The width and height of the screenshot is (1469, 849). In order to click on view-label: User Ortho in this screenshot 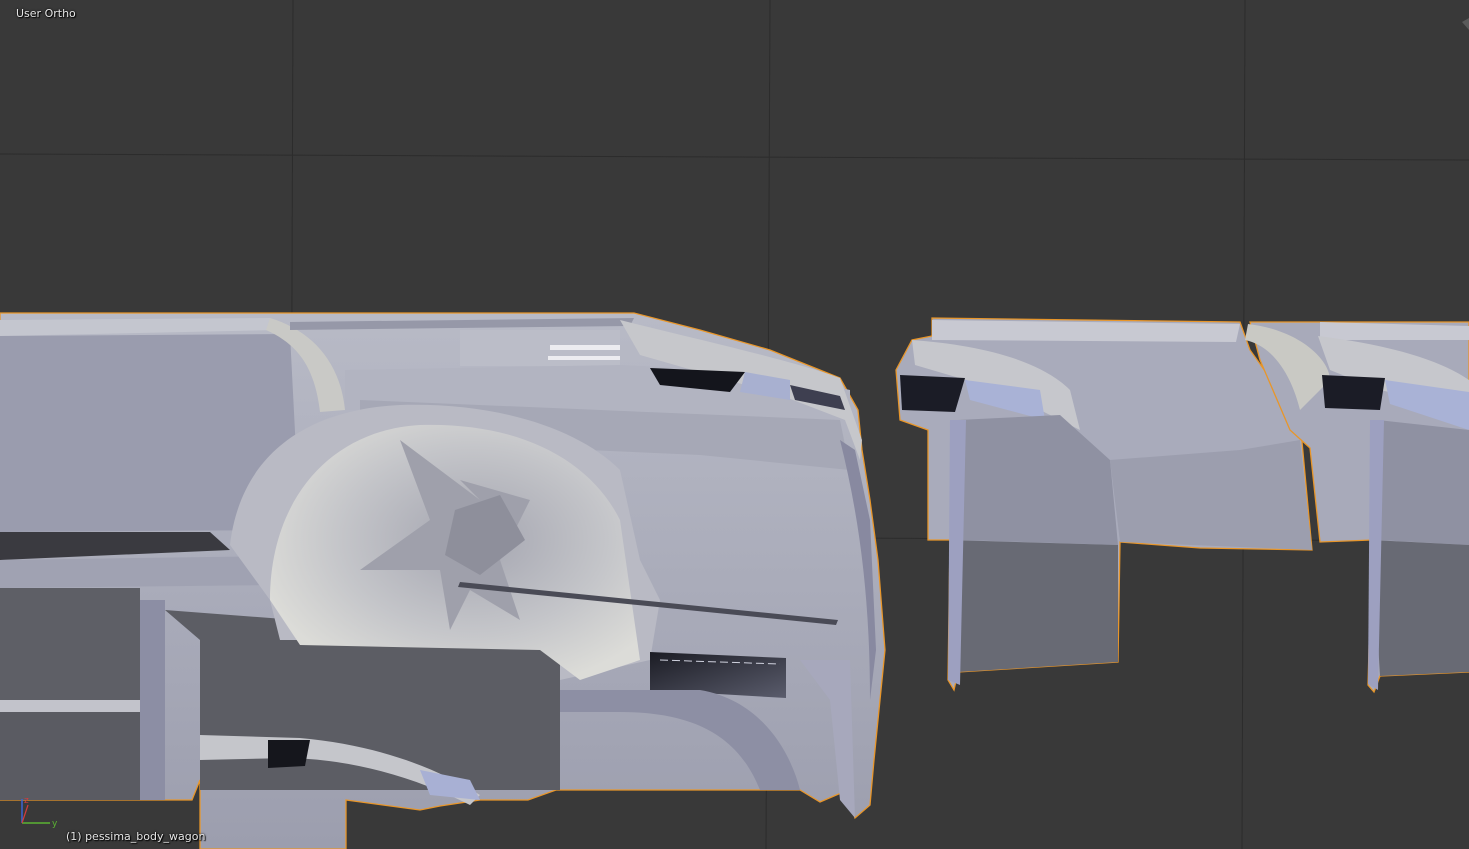, I will do `click(46, 13)`.